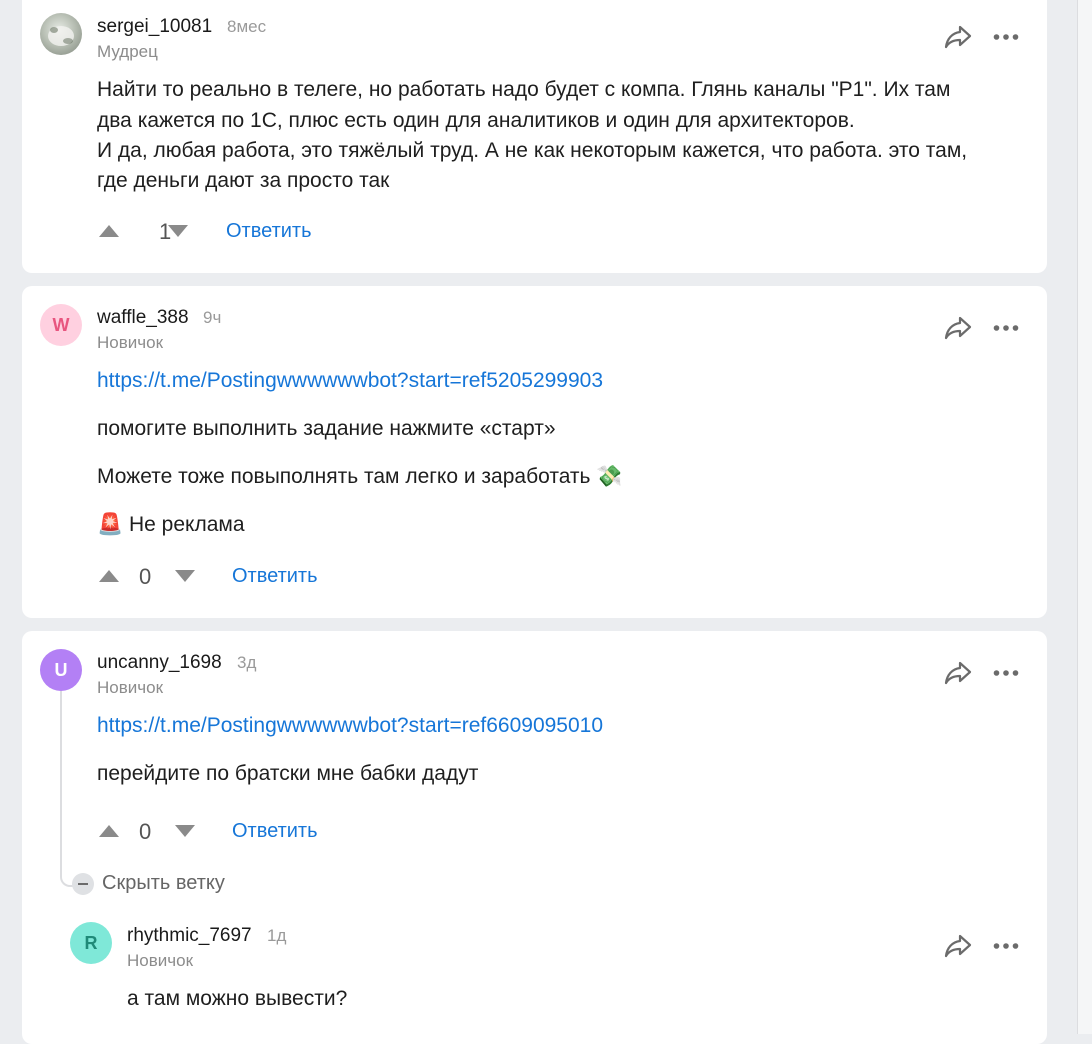  What do you see at coordinates (277, 935) in the screenshot?
I see `comment-time: 1д` at bounding box center [277, 935].